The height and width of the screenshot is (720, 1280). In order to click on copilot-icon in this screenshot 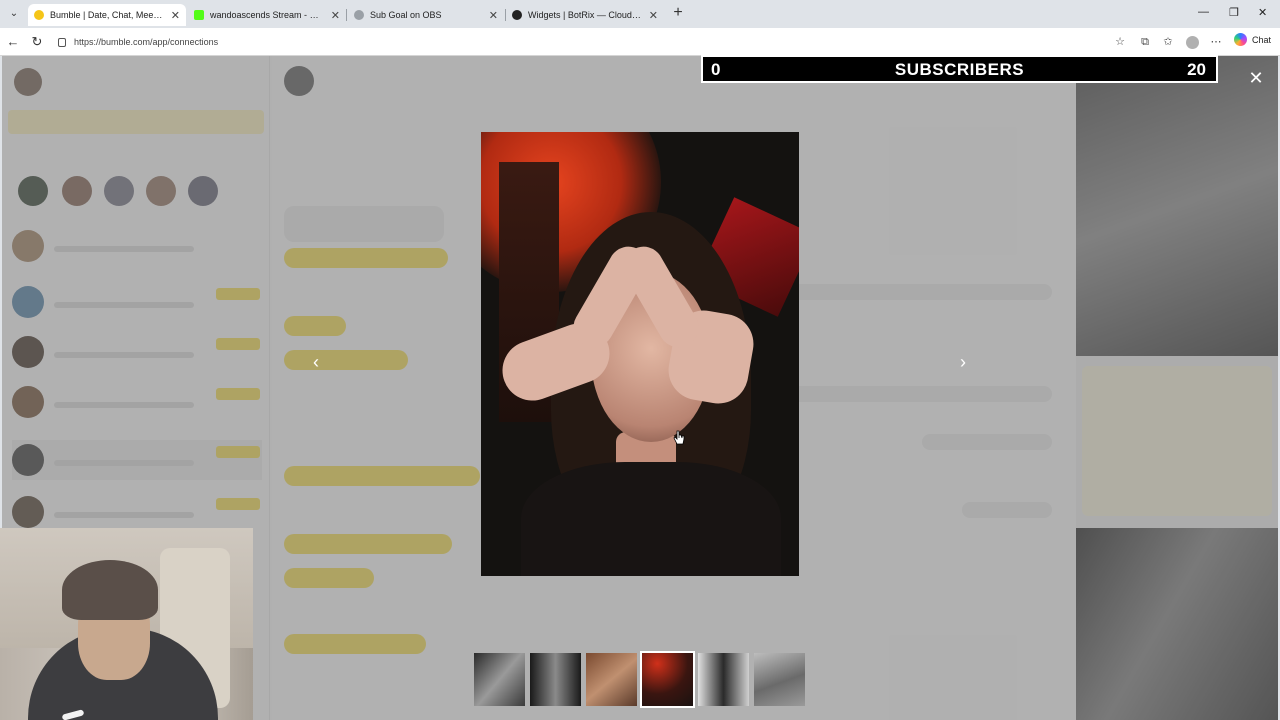, I will do `click(1240, 39)`.